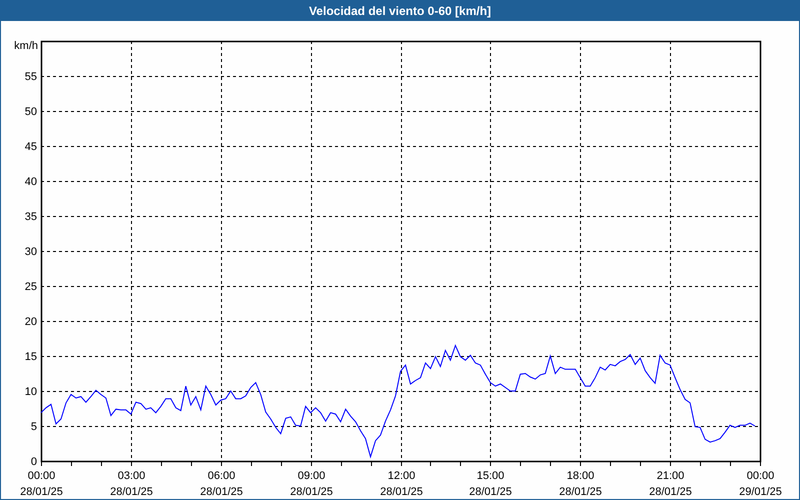  What do you see at coordinates (30, 147) in the screenshot?
I see `y-tick-label: 45` at bounding box center [30, 147].